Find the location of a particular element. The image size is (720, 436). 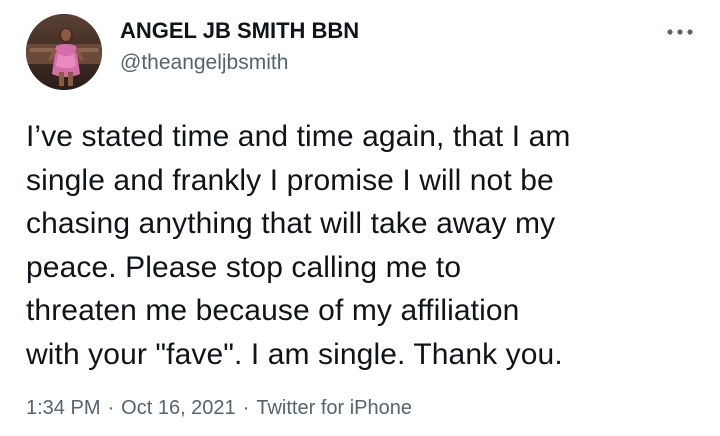

author-avatar is located at coordinates (64, 52).